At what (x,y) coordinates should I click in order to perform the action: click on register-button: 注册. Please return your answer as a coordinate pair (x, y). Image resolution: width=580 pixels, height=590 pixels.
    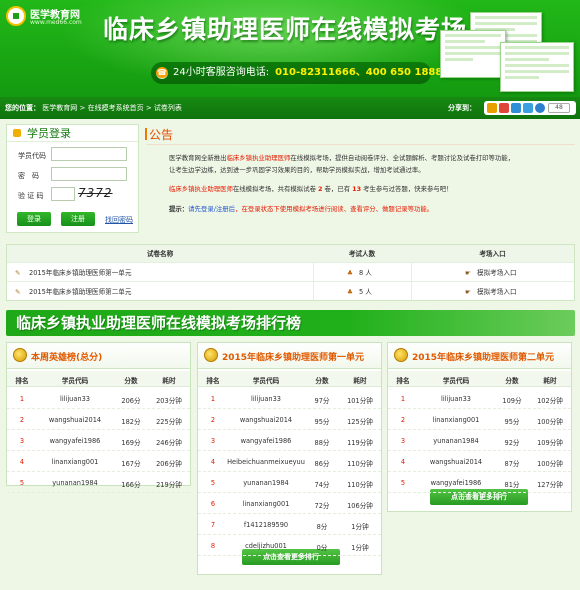
    Looking at the image, I should click on (78, 219).